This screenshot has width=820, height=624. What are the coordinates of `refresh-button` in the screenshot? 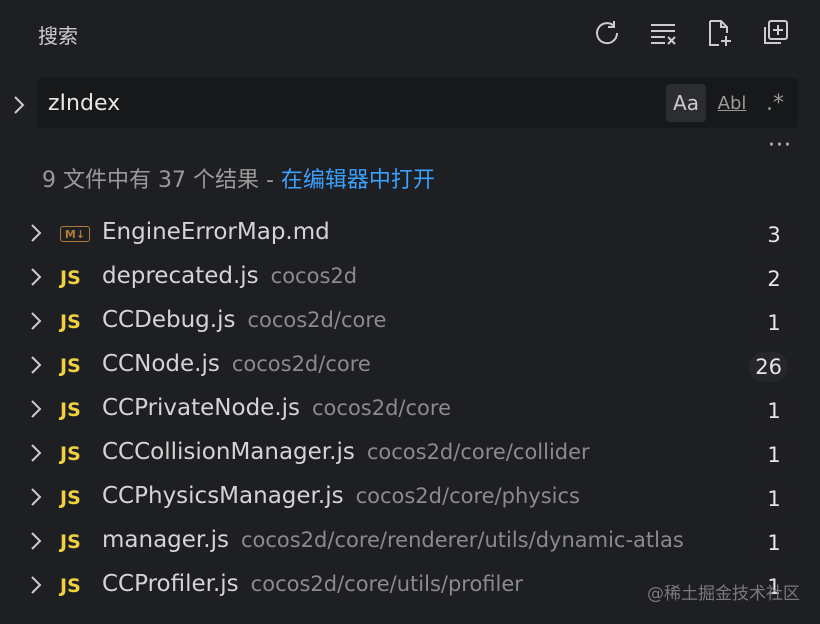 It's located at (607, 33).